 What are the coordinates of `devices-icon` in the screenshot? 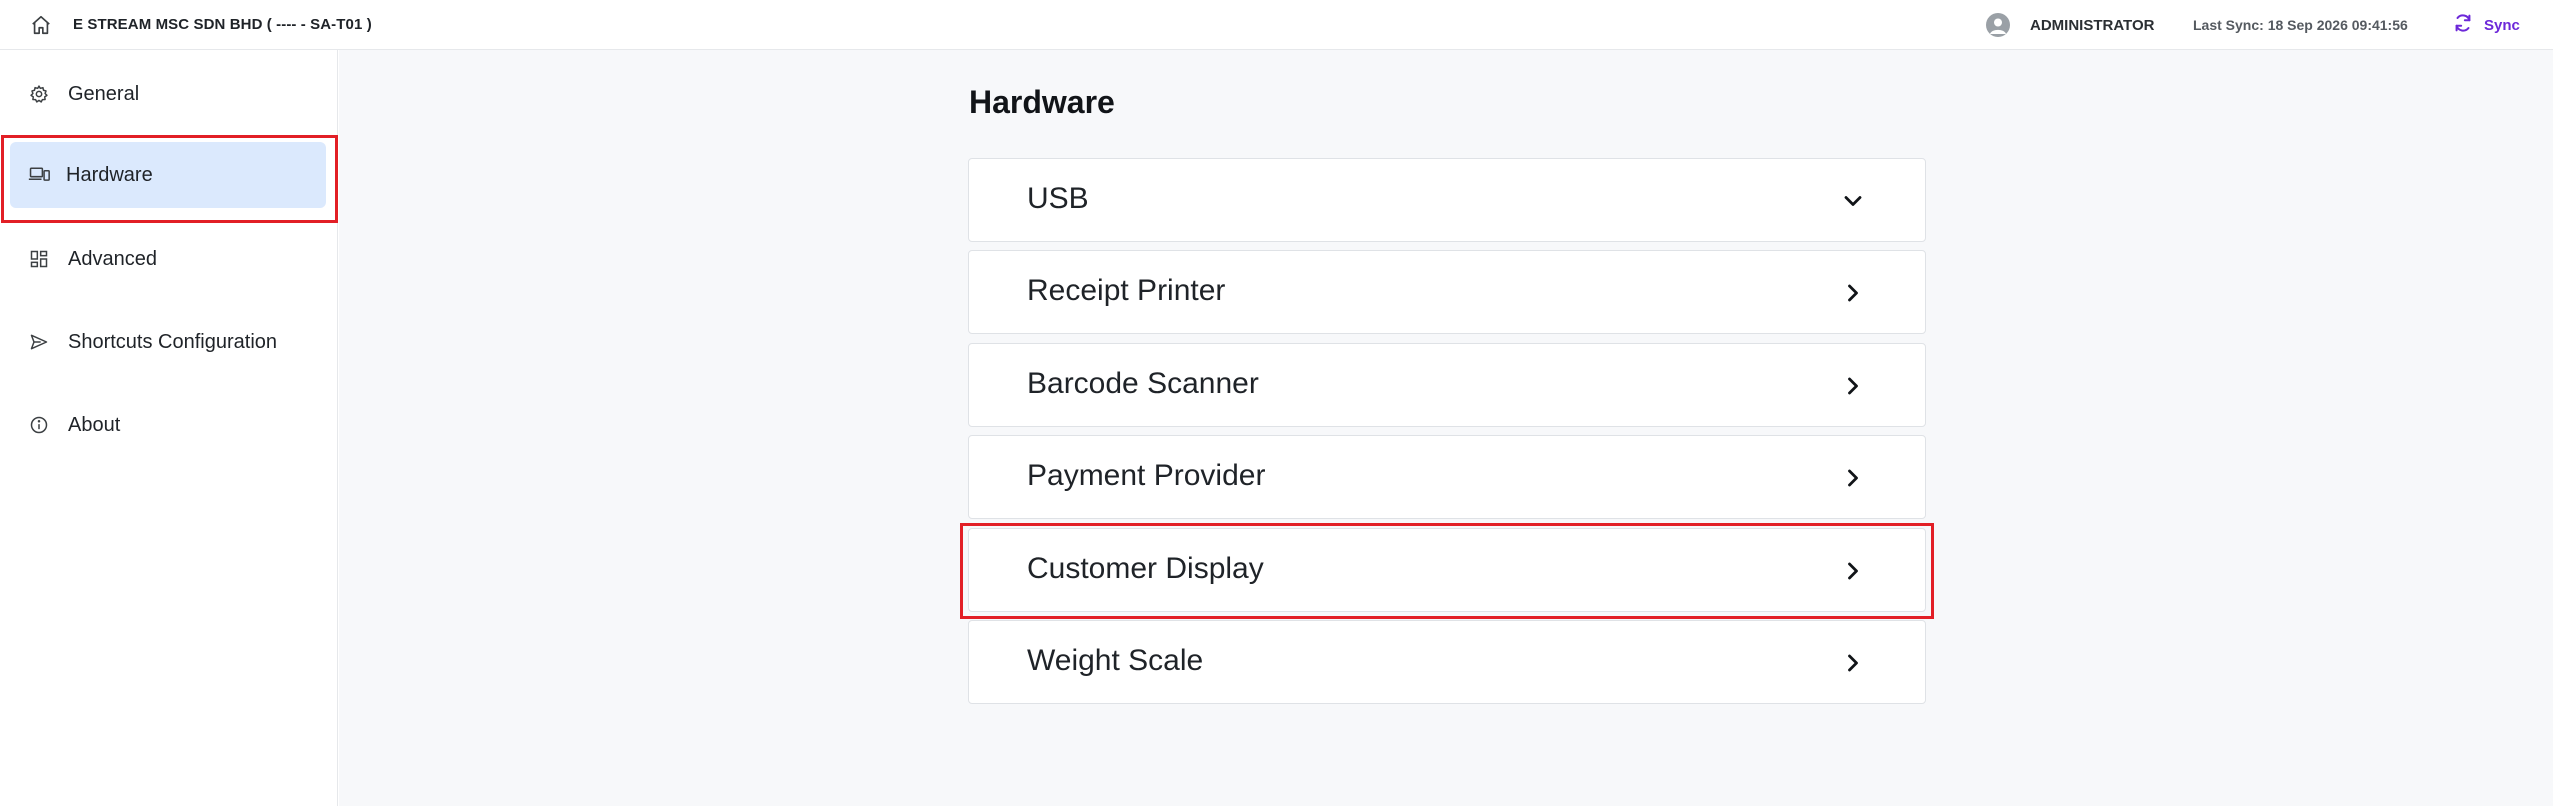 It's located at (39, 175).